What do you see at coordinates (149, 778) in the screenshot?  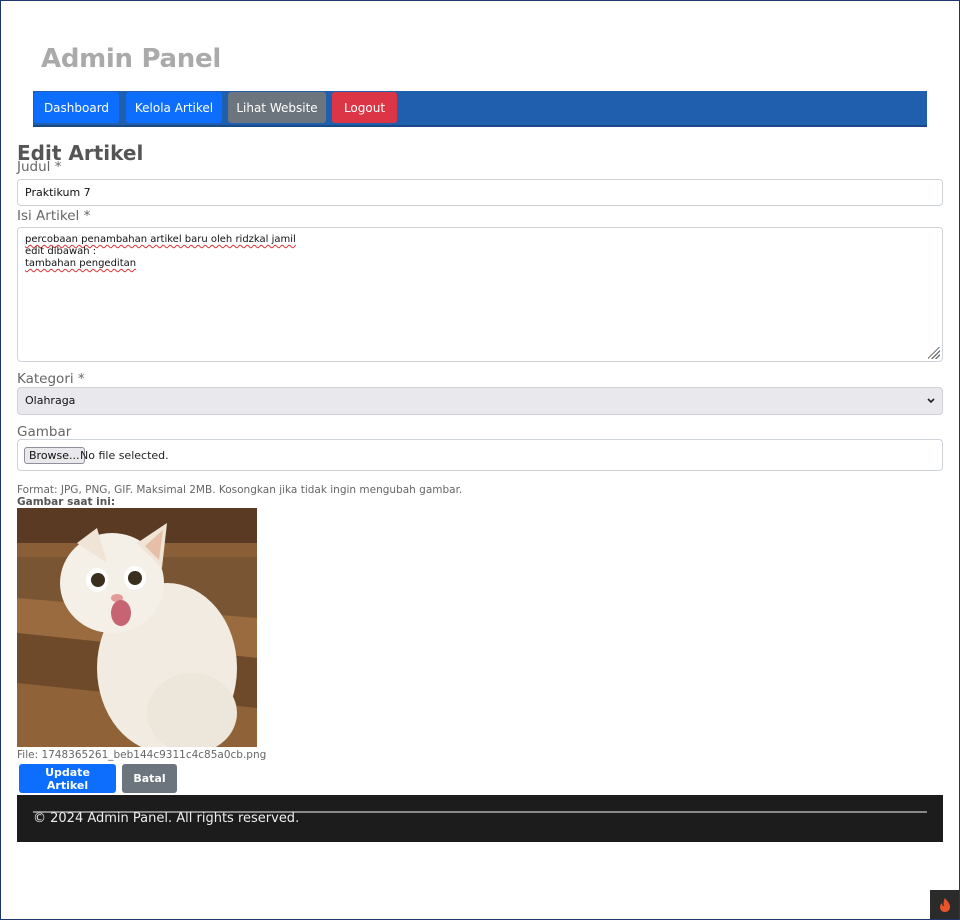 I see `batal-button: Batal` at bounding box center [149, 778].